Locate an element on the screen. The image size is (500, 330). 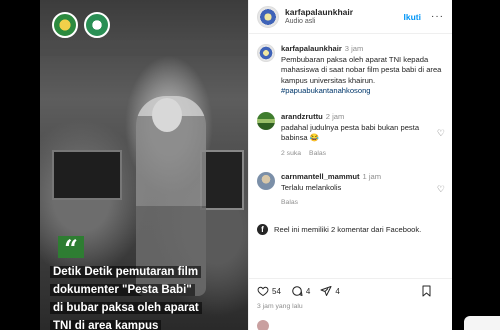
video-scene-person-head is located at coordinates (167, 115).